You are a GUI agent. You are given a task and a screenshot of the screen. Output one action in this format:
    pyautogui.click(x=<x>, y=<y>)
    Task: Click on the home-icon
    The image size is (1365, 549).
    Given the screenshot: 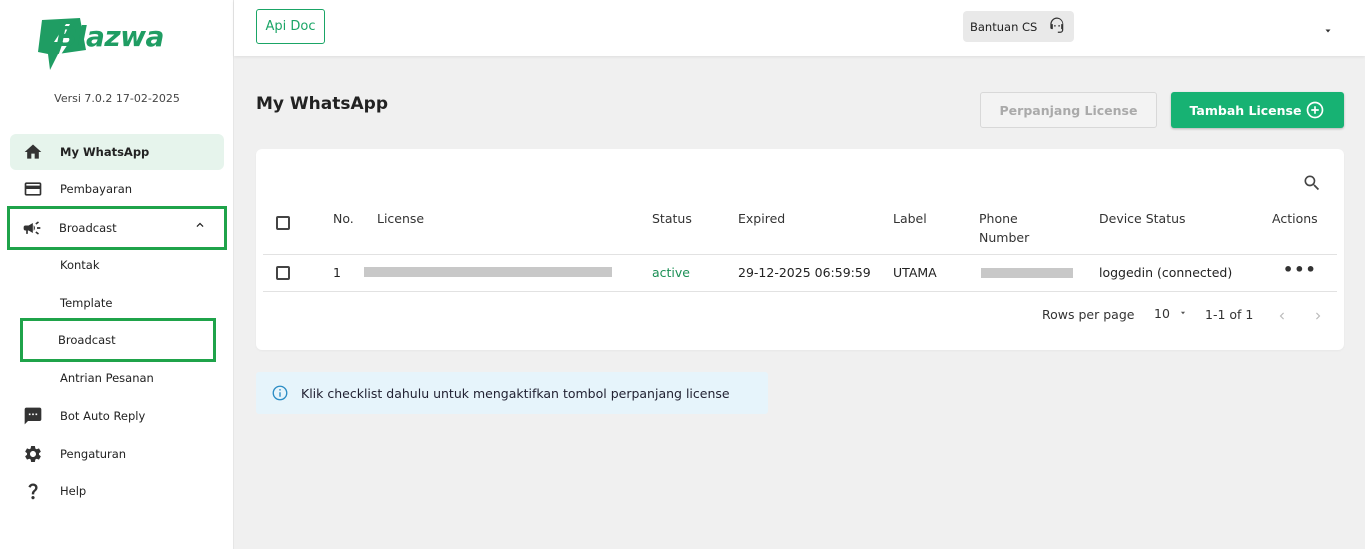 What is the action you would take?
    pyautogui.click(x=33, y=152)
    